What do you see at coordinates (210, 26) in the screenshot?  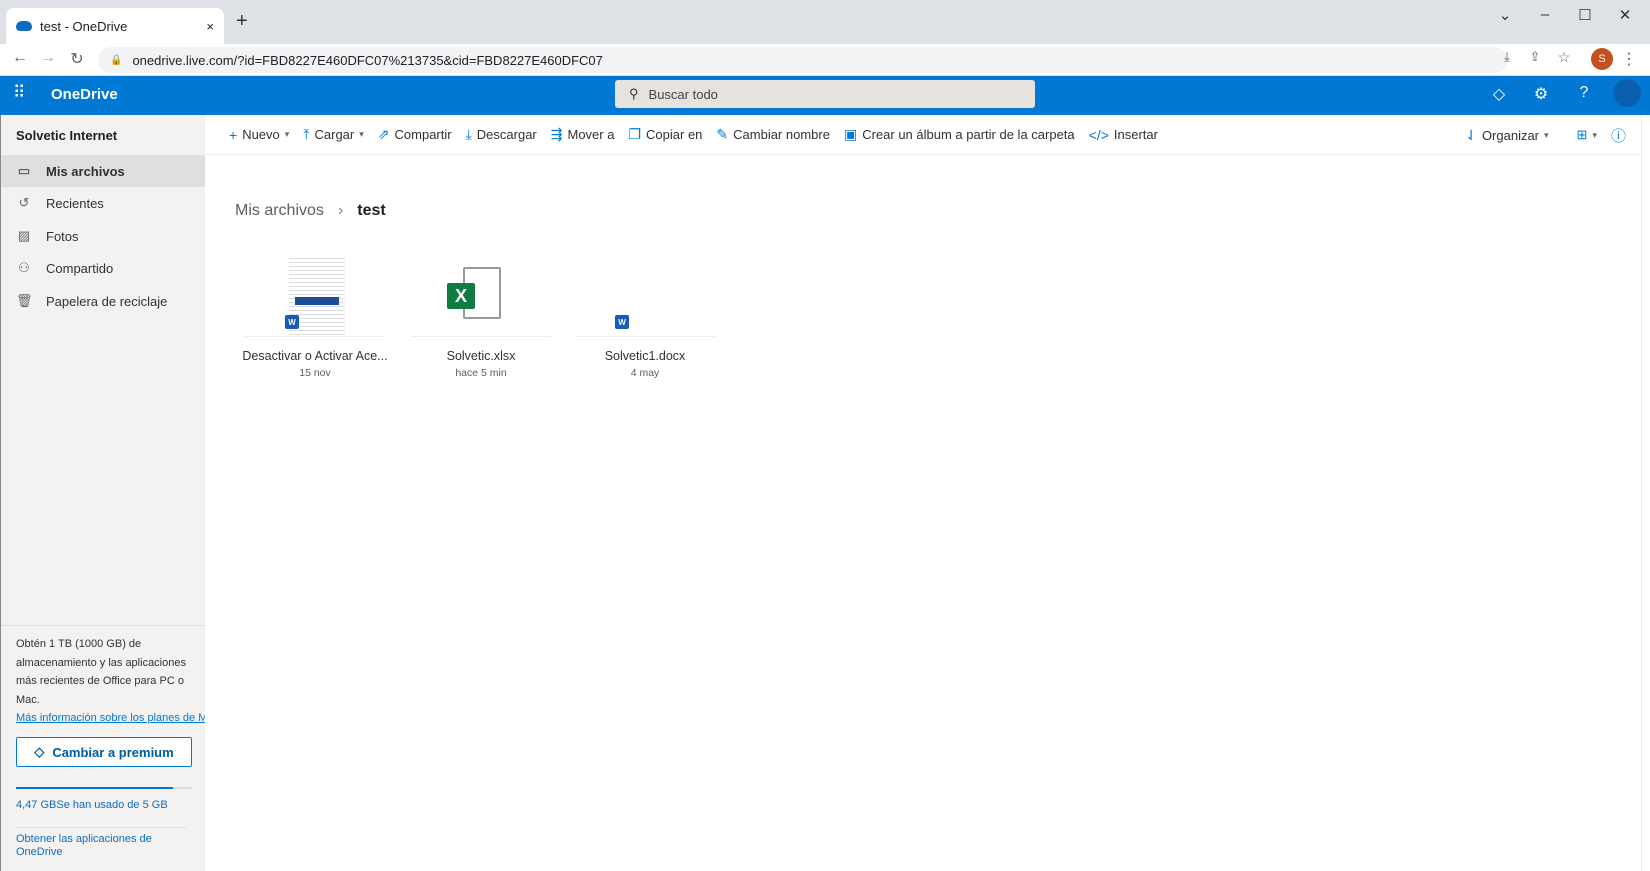 I see `close-tab-icon: ×` at bounding box center [210, 26].